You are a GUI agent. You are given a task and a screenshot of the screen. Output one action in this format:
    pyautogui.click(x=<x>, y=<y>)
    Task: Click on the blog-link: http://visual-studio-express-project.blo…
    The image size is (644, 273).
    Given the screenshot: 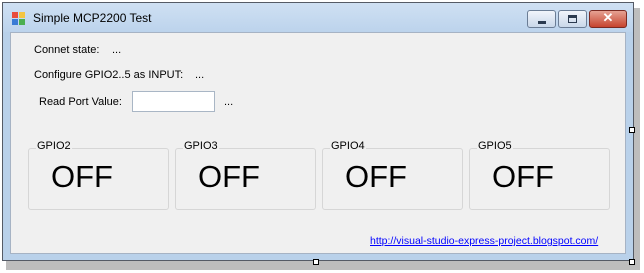 What is the action you would take?
    pyautogui.click(x=484, y=241)
    